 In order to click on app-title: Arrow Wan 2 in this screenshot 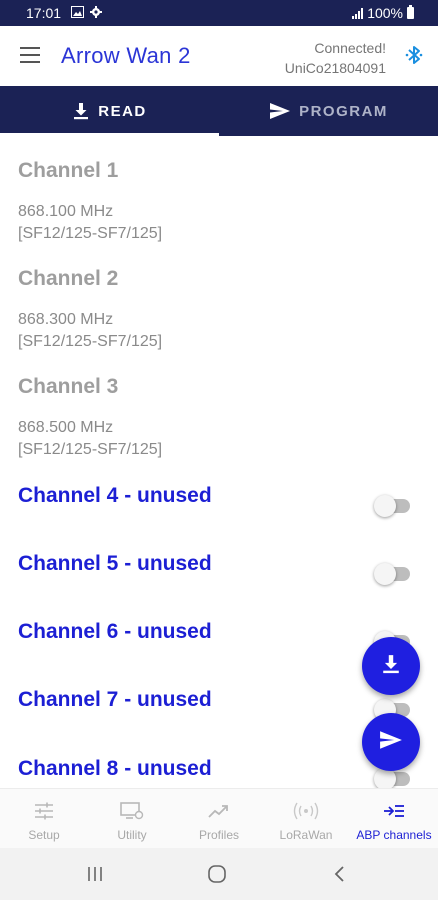, I will do `click(126, 55)`.